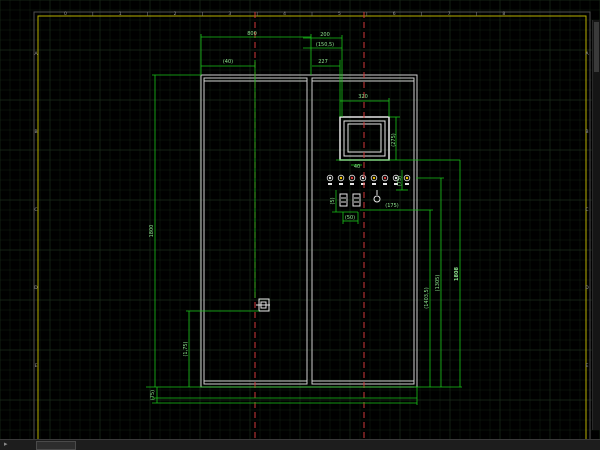  Describe the element at coordinates (363, 97) in the screenshot. I see `dim-screen-width: 320` at that location.